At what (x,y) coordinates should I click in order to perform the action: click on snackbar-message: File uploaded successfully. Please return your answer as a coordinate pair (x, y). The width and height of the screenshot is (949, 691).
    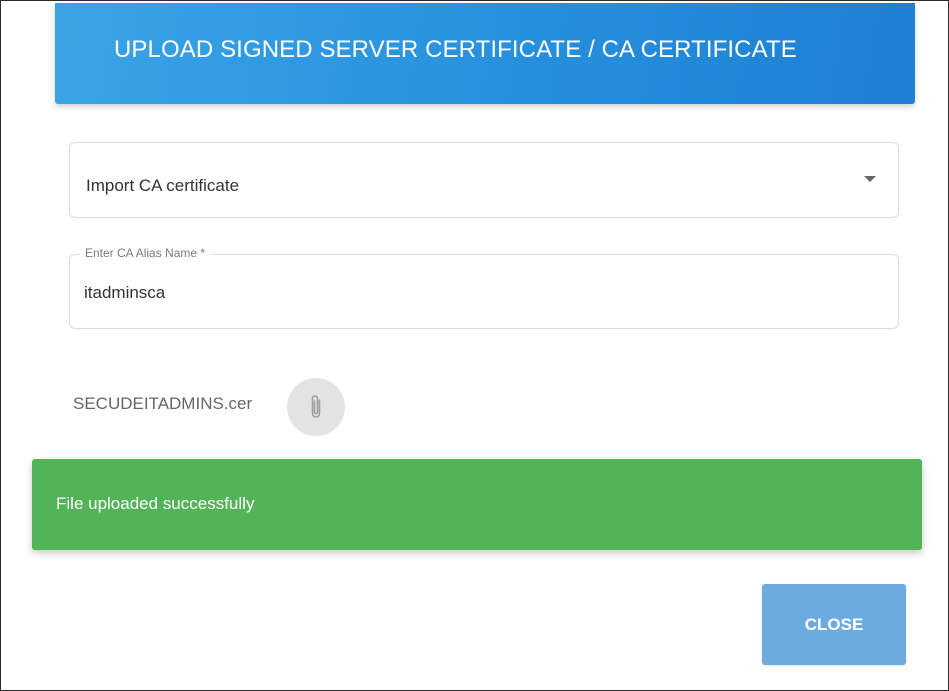
    Looking at the image, I should click on (155, 503).